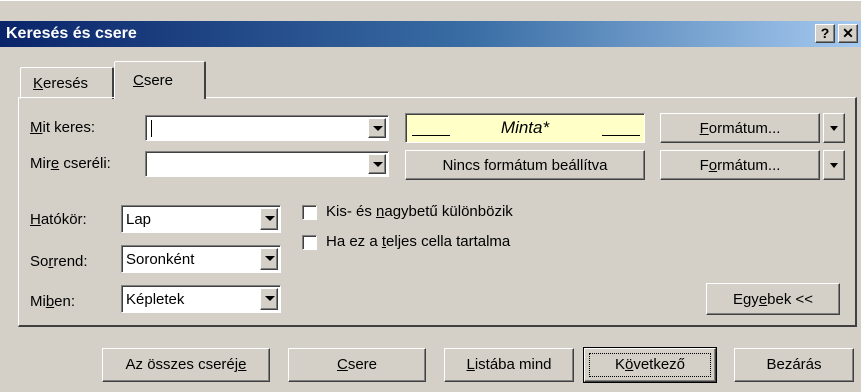 This screenshot has width=861, height=392. I want to click on search-order-label: Sorrend:, so click(59, 261).